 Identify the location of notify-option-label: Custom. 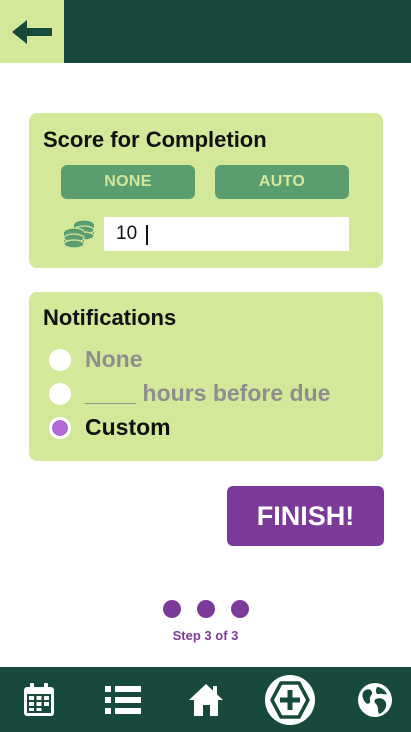
(128, 427).